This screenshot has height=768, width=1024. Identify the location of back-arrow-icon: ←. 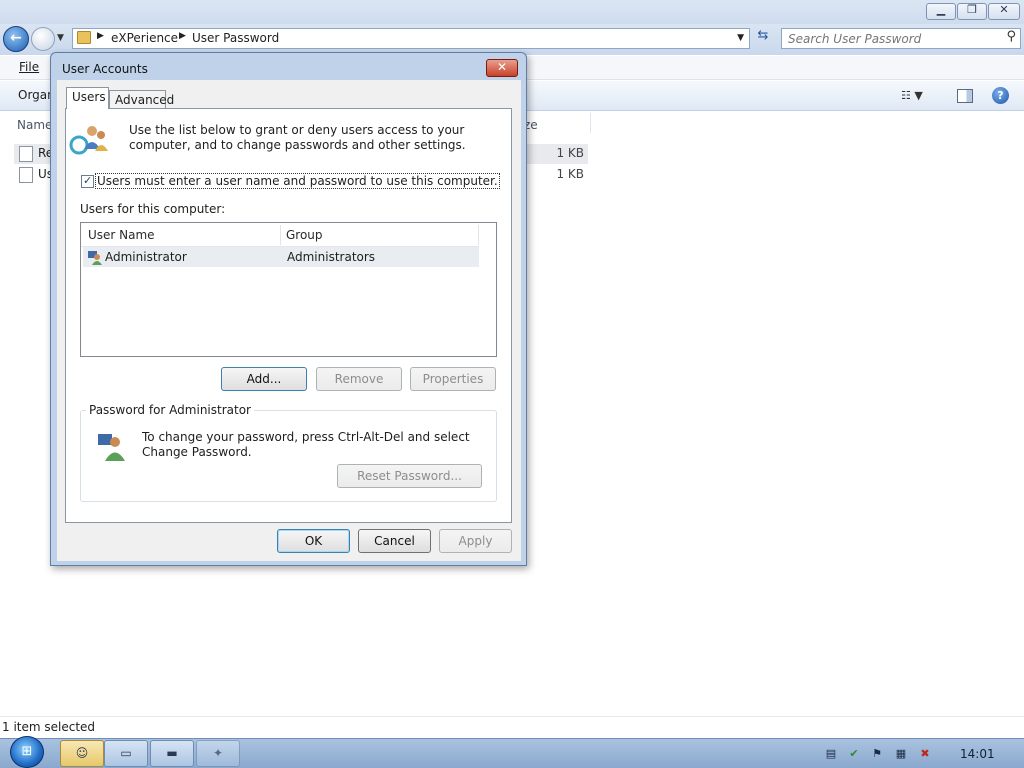
(16, 38).